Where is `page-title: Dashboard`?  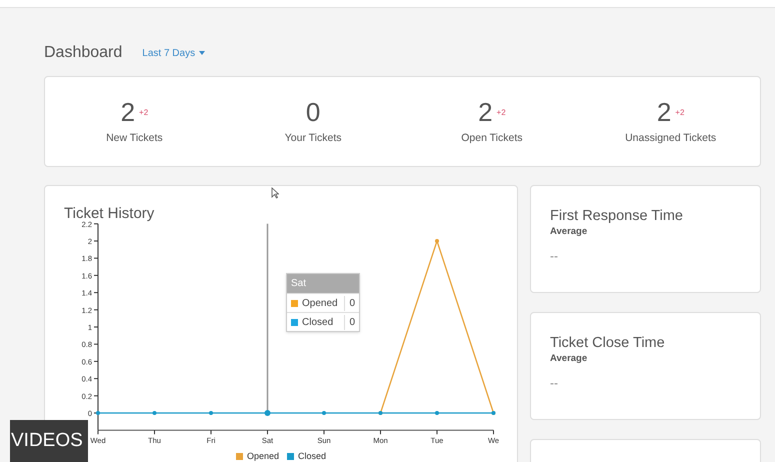 page-title: Dashboard is located at coordinates (83, 53).